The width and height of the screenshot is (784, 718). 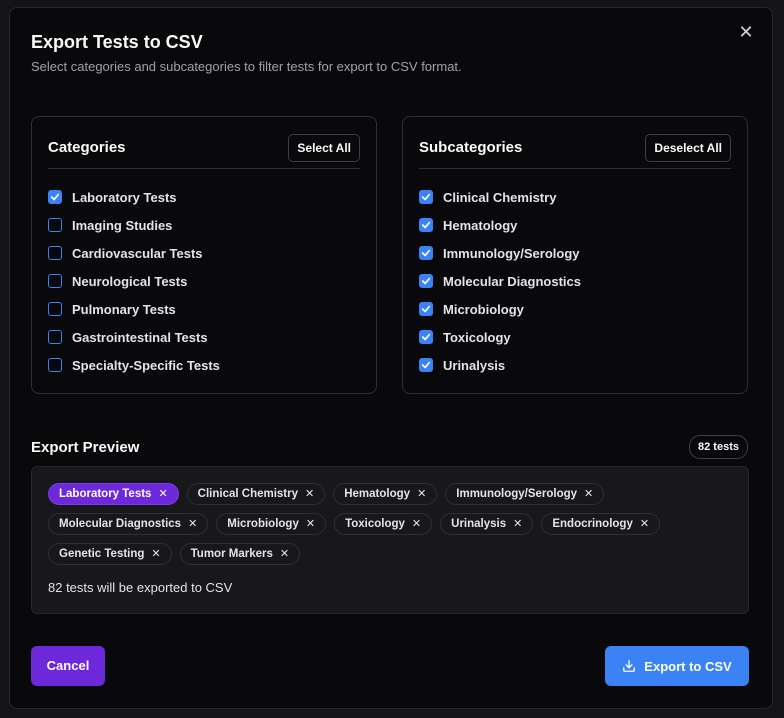 I want to click on item-label: Clinical Chemistry, so click(x=500, y=197).